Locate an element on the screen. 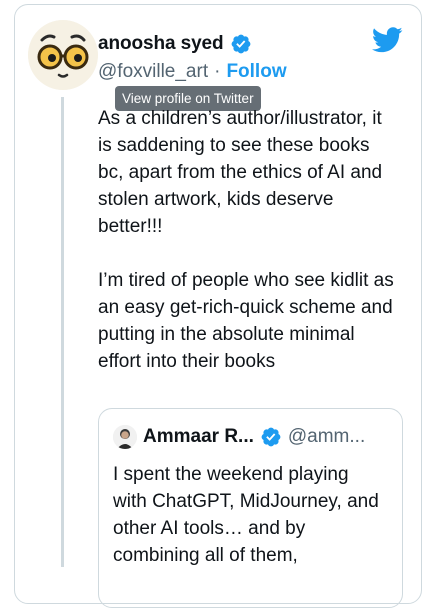 The height and width of the screenshot is (608, 428). twitter-bird-icon is located at coordinates (387, 40).